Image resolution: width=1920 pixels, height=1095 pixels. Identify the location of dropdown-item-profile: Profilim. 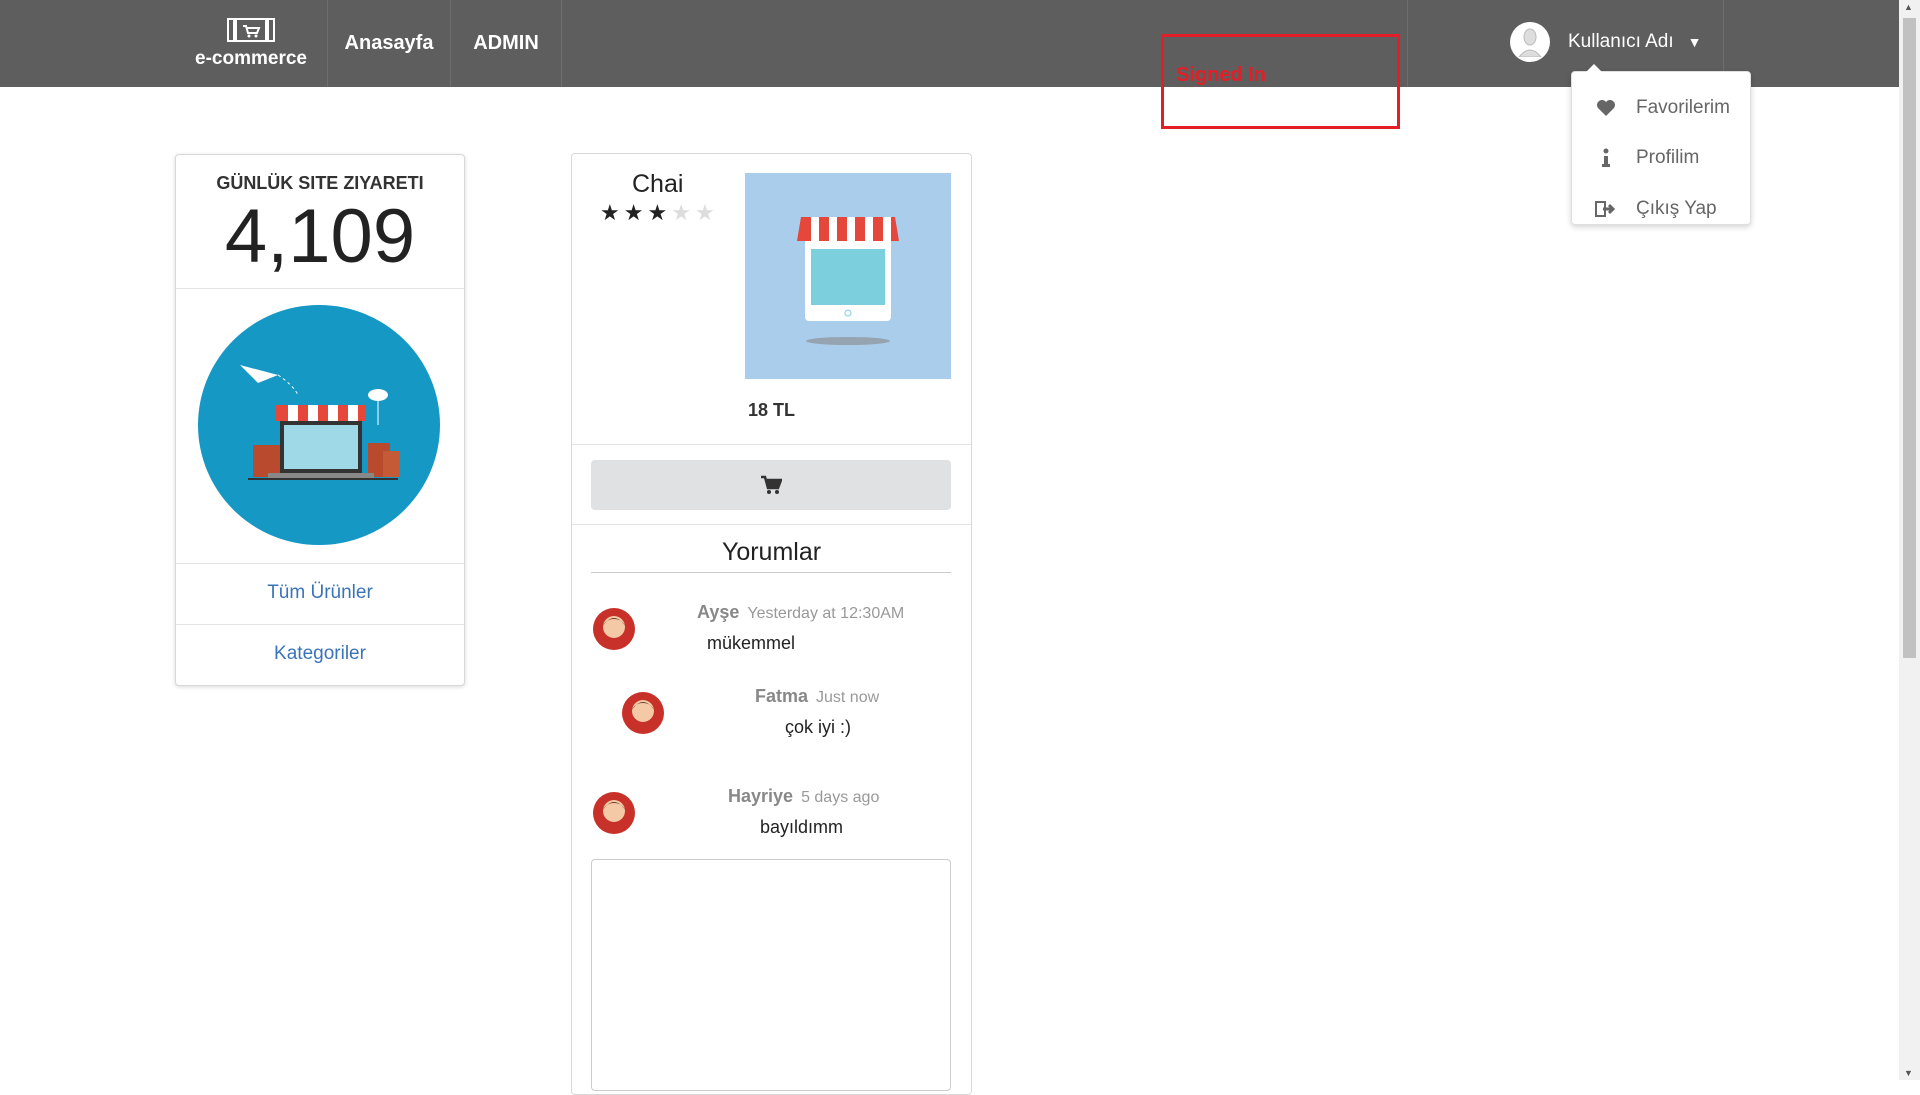
(1661, 158).